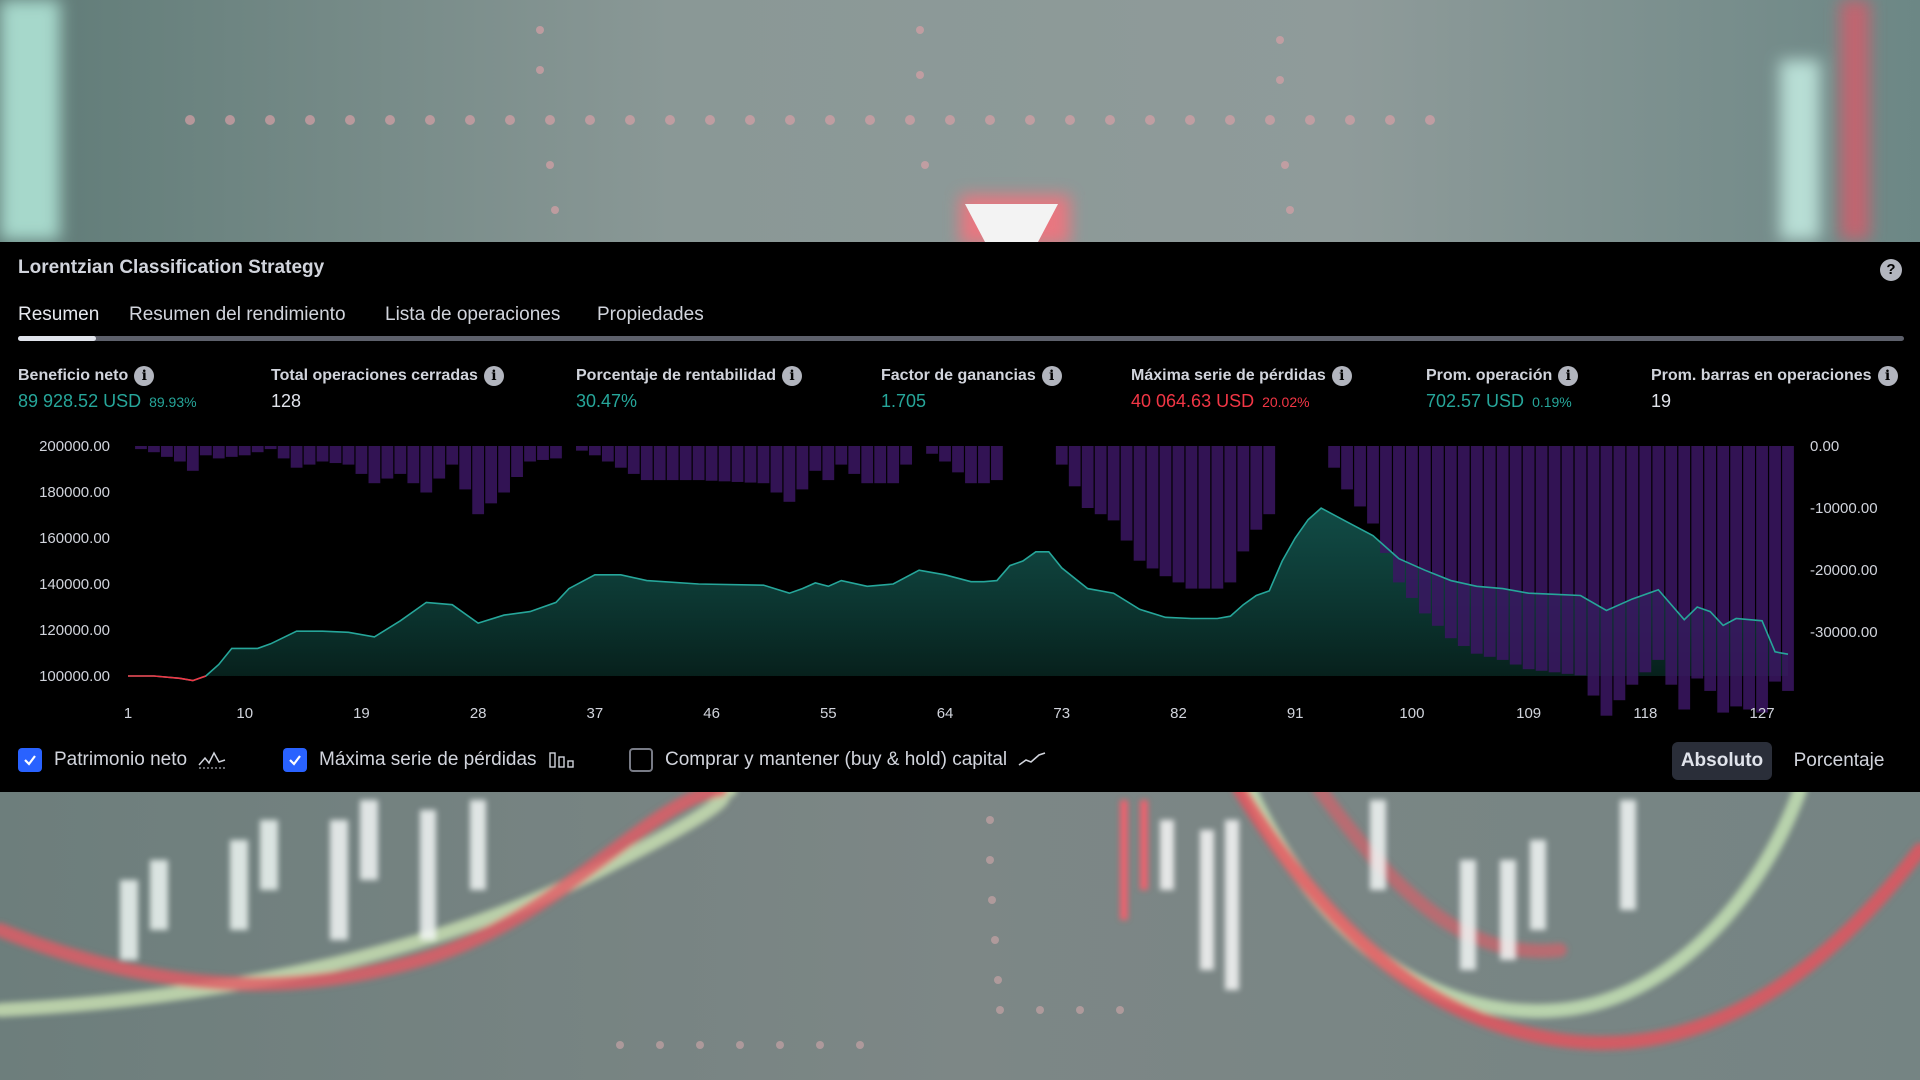  I want to click on tab-resumen-rendimiento: Resumen del rendimiento, so click(237, 315).